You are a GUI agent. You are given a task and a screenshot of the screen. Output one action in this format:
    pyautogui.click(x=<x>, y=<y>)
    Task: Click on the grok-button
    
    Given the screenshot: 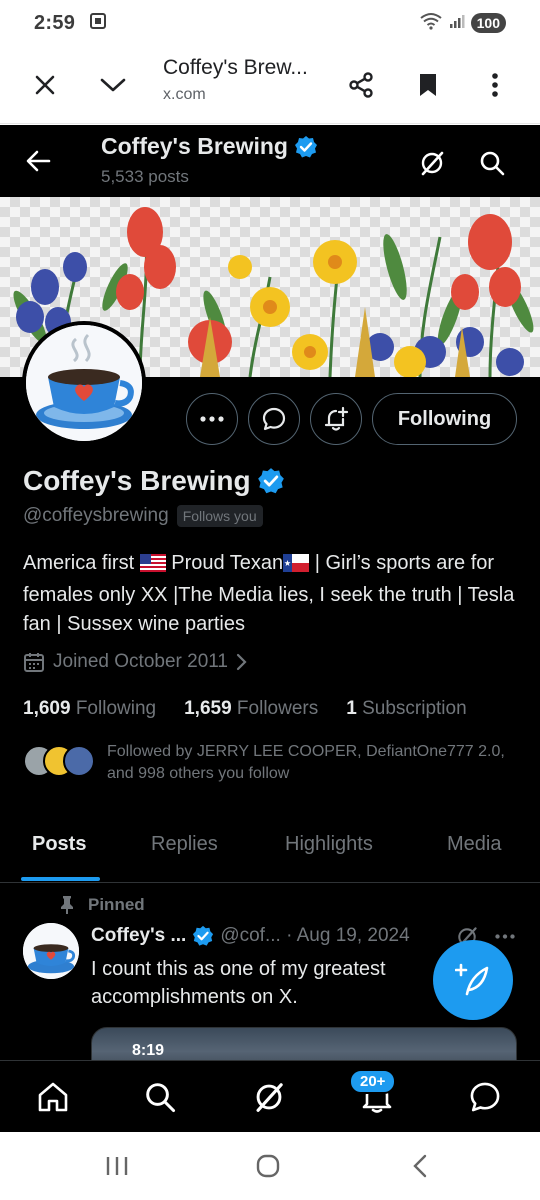 What is the action you would take?
    pyautogui.click(x=432, y=163)
    